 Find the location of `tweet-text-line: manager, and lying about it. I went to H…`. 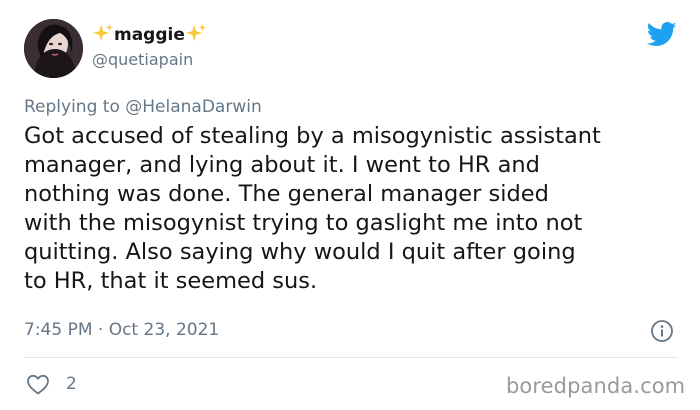

tweet-text-line: manager, and lying about it. I went to H… is located at coordinates (282, 165).